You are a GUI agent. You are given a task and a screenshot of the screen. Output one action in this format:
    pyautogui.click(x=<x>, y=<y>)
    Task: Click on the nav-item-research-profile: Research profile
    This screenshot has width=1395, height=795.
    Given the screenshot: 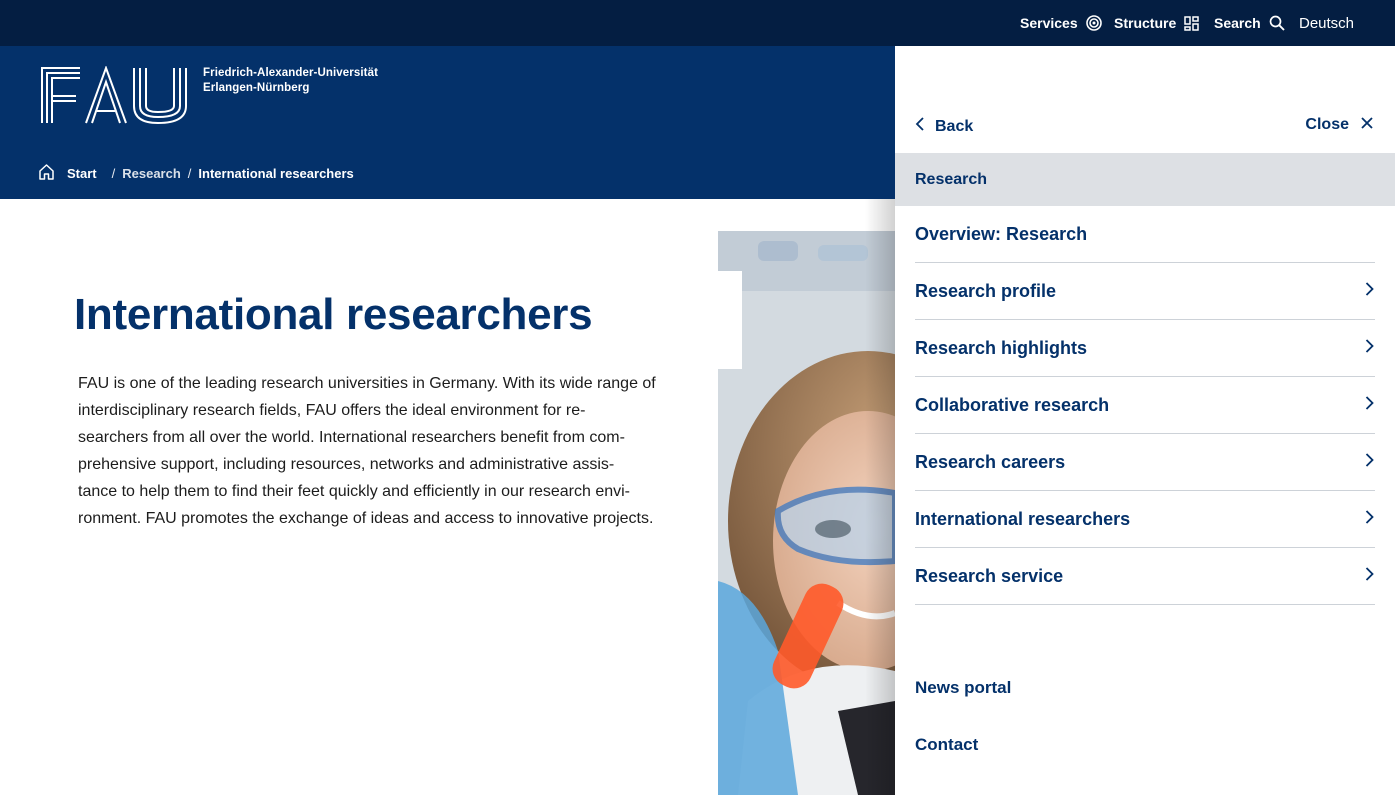 What is the action you would take?
    pyautogui.click(x=1145, y=291)
    